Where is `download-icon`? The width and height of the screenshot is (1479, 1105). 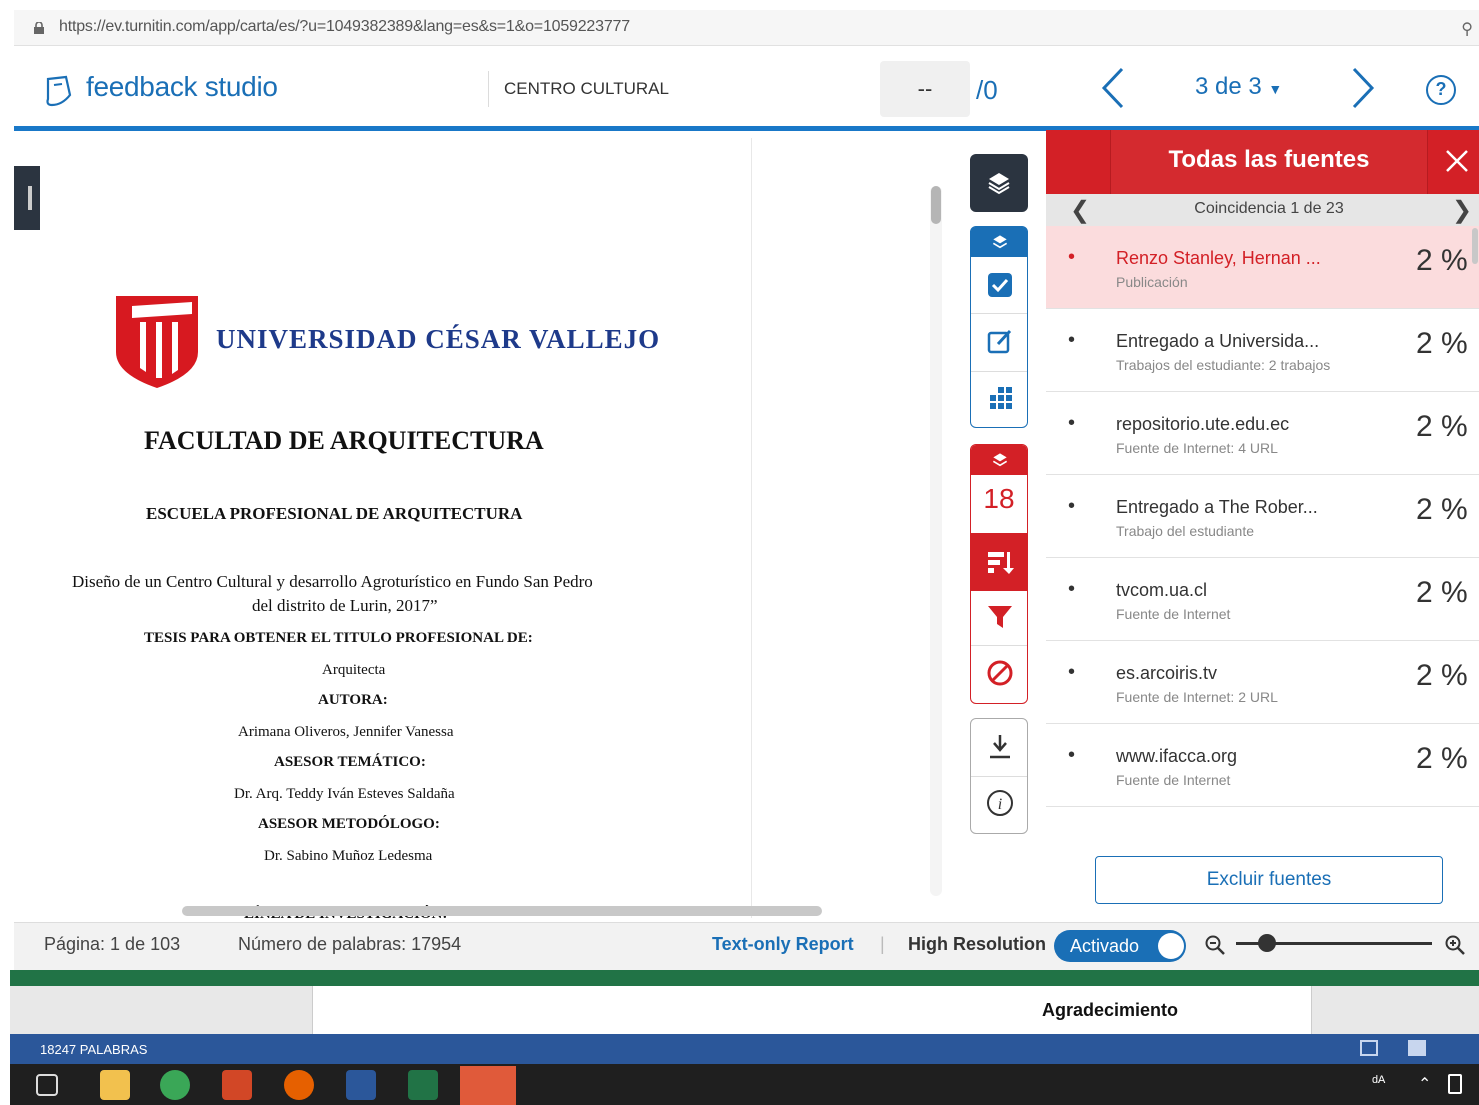
download-icon is located at coordinates (1000, 747).